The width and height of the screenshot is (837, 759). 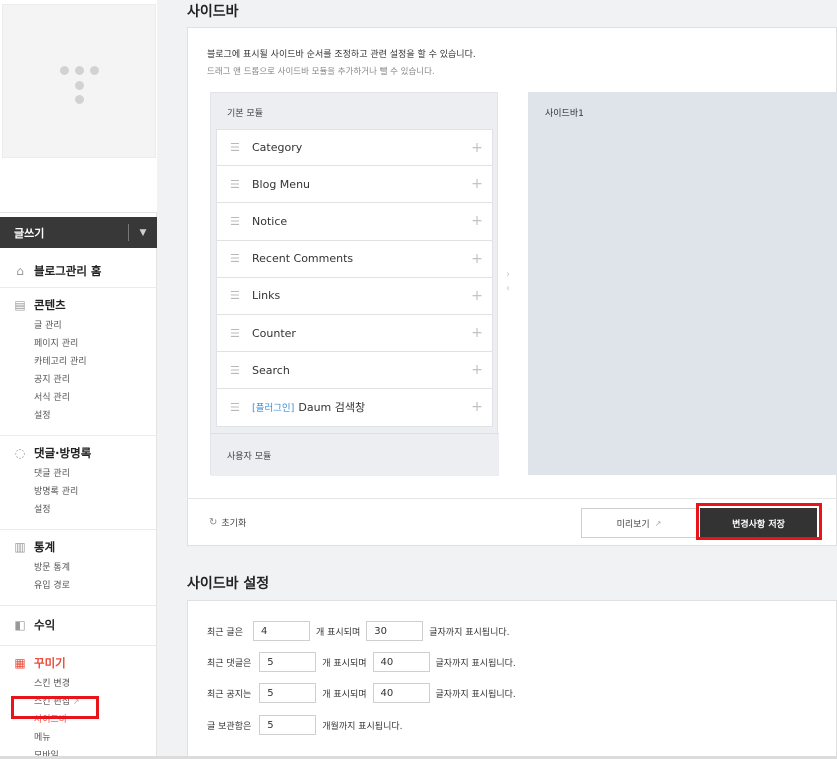 What do you see at coordinates (20, 625) in the screenshot?
I see `revenue-icon: ◧` at bounding box center [20, 625].